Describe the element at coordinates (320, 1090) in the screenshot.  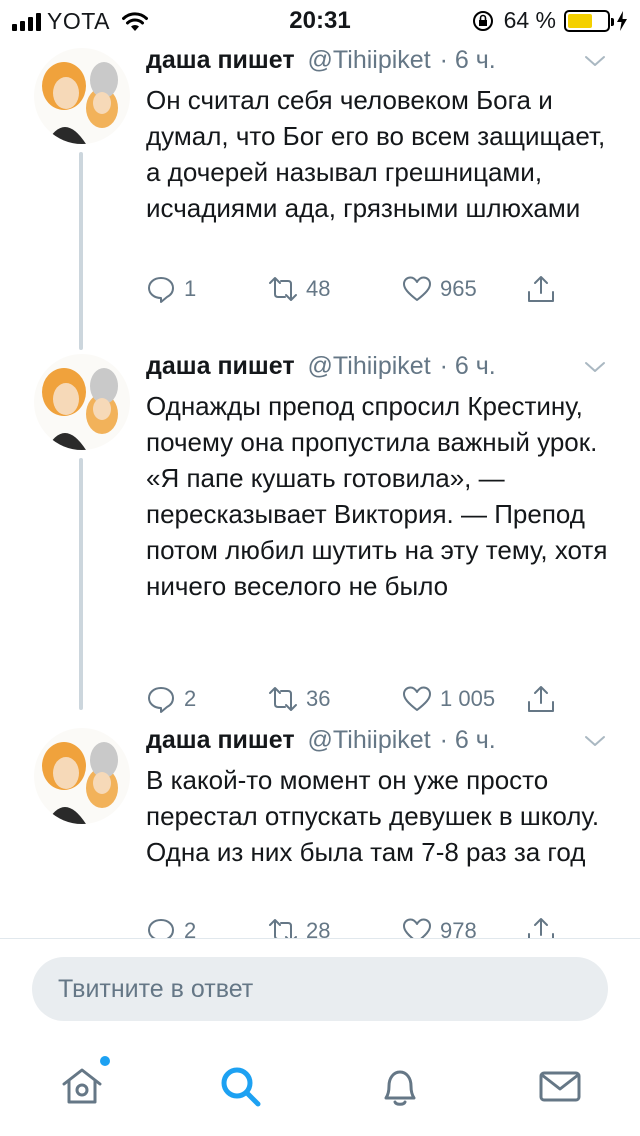
I see `tab-bar` at that location.